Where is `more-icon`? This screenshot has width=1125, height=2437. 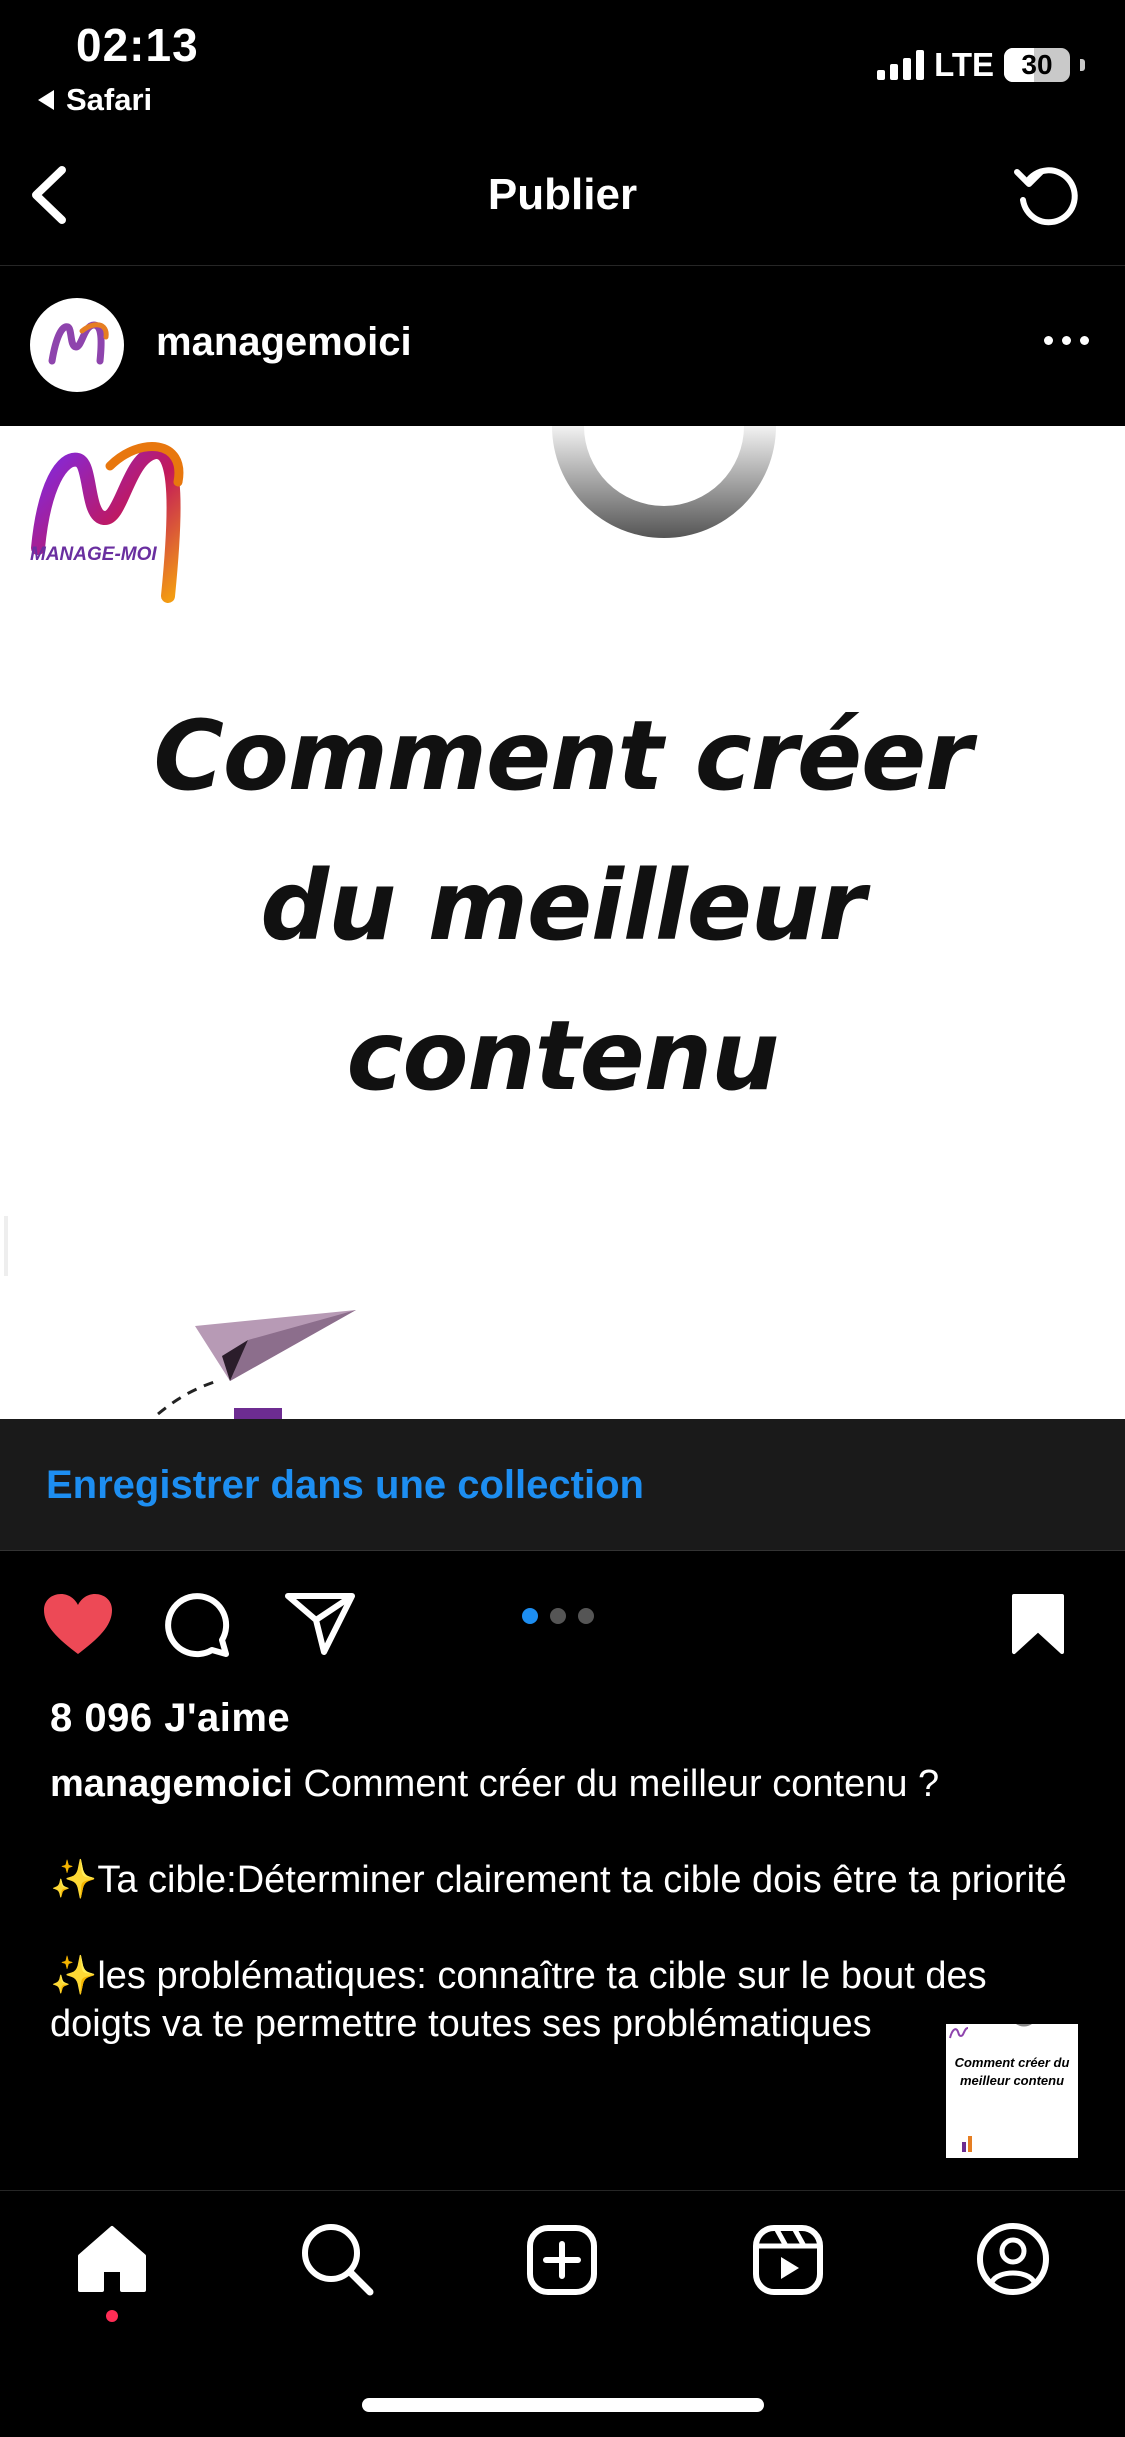 more-icon is located at coordinates (1066, 340).